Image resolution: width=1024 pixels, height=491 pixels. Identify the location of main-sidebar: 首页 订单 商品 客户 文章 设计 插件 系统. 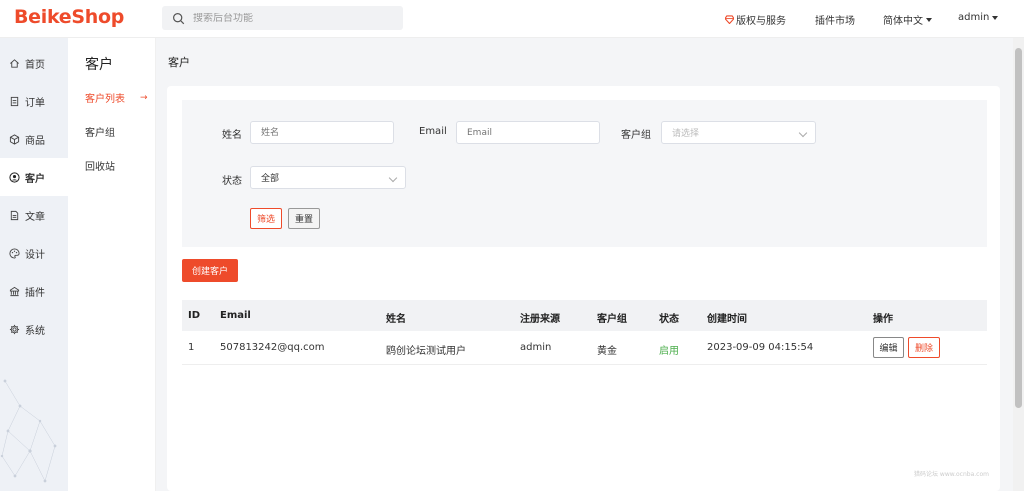
(34, 264).